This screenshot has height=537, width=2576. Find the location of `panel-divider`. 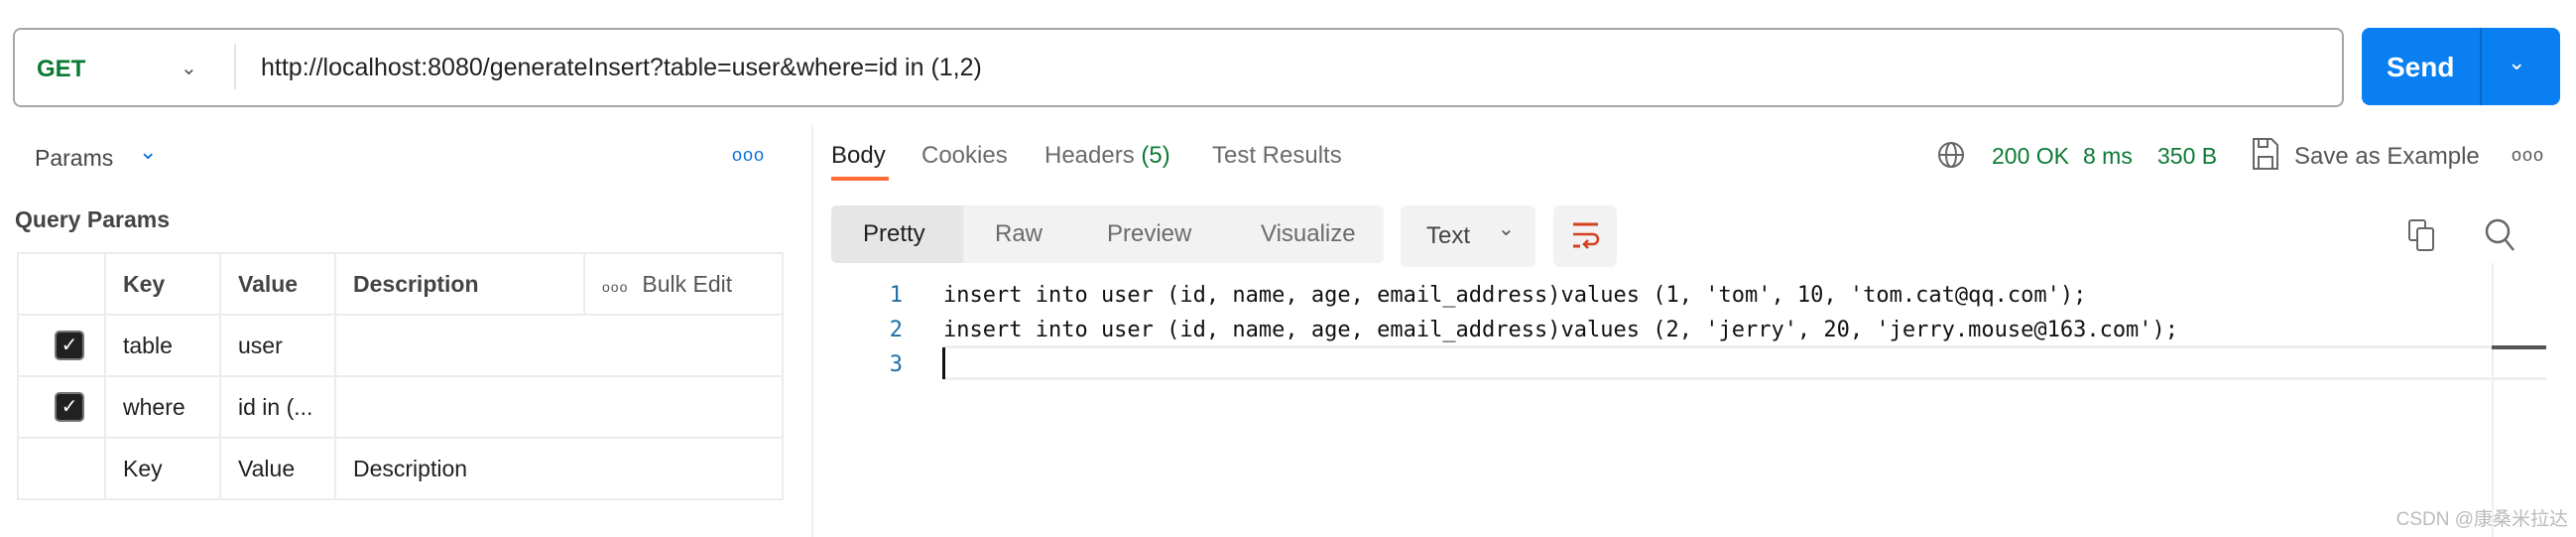

panel-divider is located at coordinates (812, 330).